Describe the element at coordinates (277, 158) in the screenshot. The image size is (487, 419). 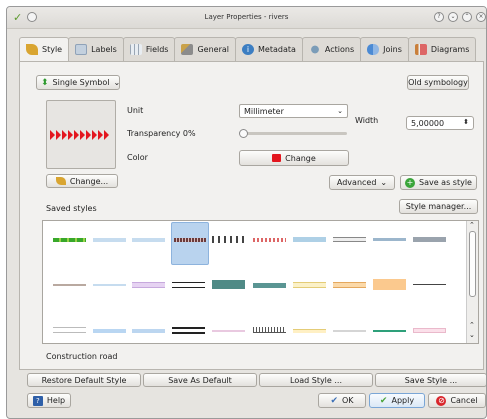
I see `color-swatch` at that location.